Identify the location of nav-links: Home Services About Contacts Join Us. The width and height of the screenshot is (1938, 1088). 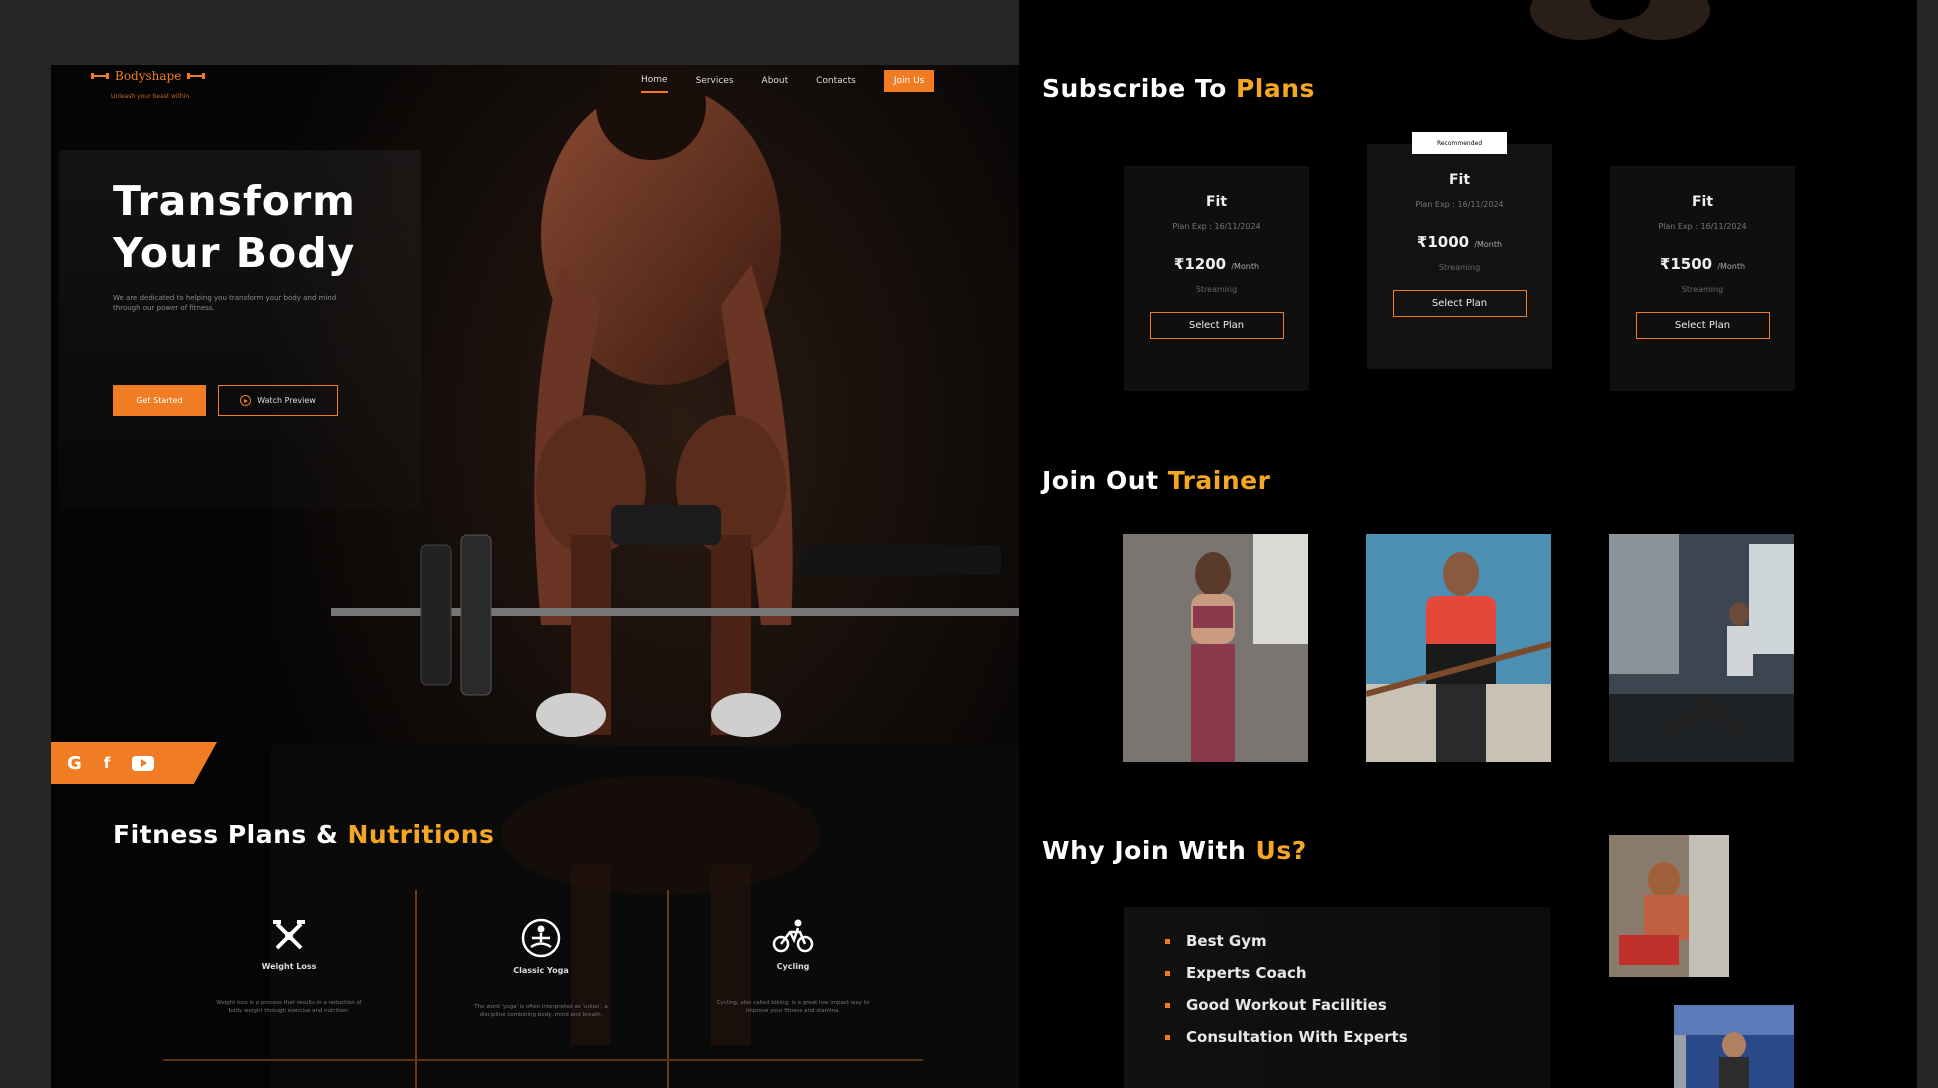
(787, 84).